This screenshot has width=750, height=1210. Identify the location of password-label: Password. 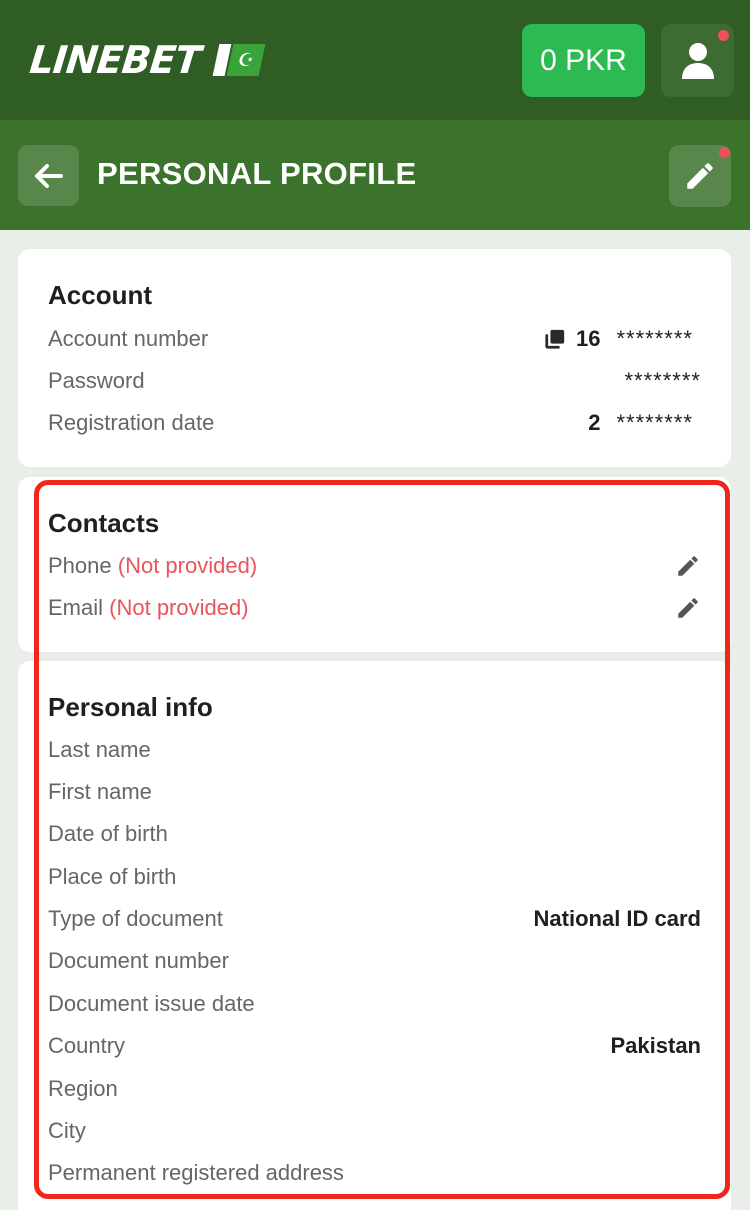
(96, 380).